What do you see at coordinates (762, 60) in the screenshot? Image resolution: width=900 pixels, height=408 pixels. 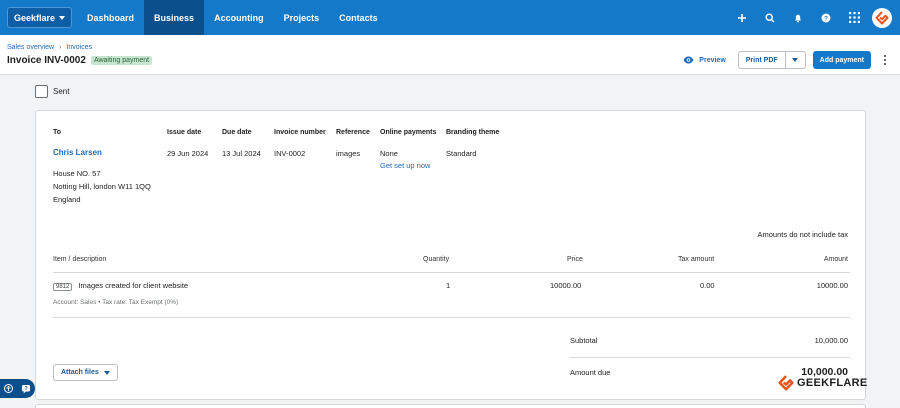 I see `print-pdf-button: Print PDF` at bounding box center [762, 60].